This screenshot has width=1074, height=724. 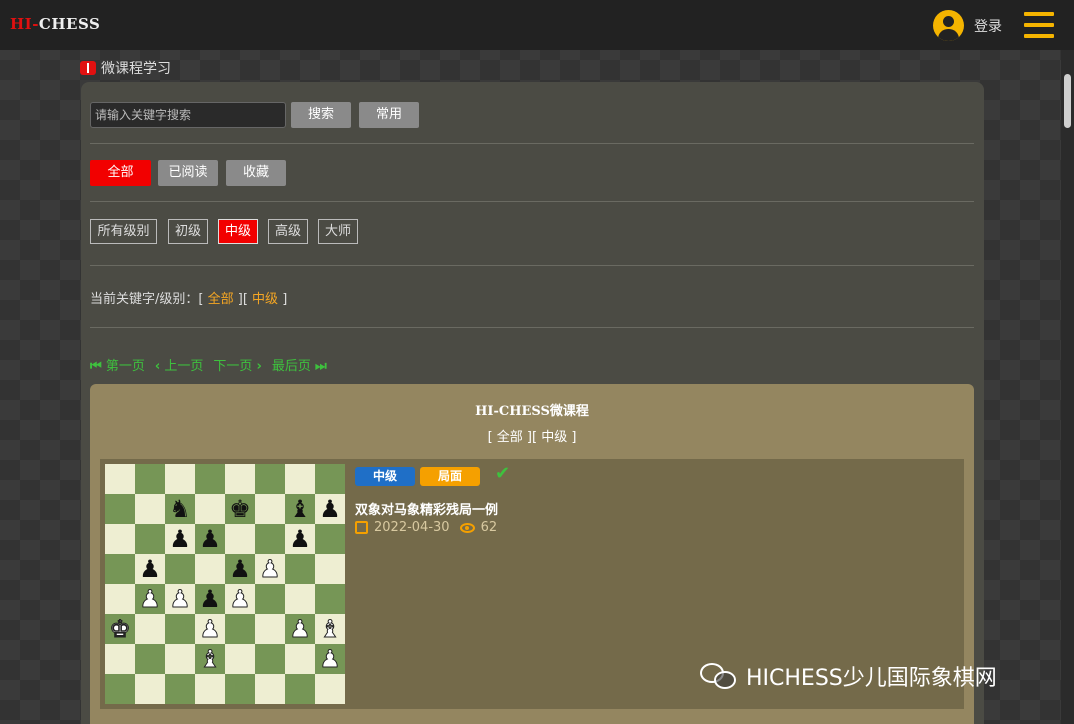 What do you see at coordinates (179, 364) in the screenshot?
I see `prev-page-link: ‹ 上一页` at bounding box center [179, 364].